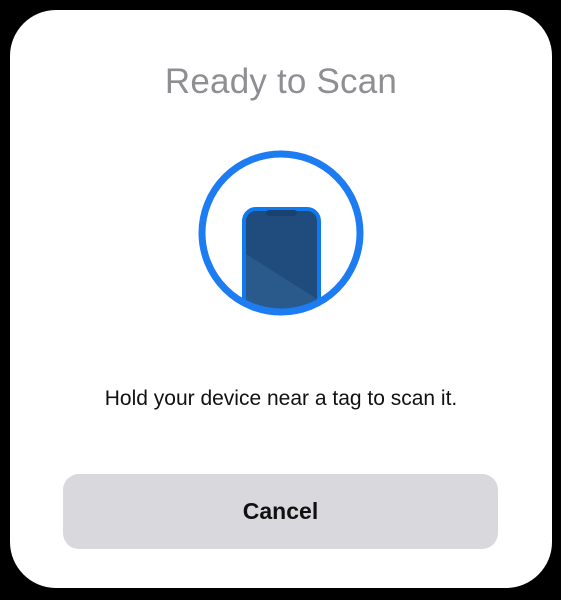 This screenshot has width=561, height=600. What do you see at coordinates (281, 398) in the screenshot?
I see `scan-instruction: Hold your device near a tag to scan it.` at bounding box center [281, 398].